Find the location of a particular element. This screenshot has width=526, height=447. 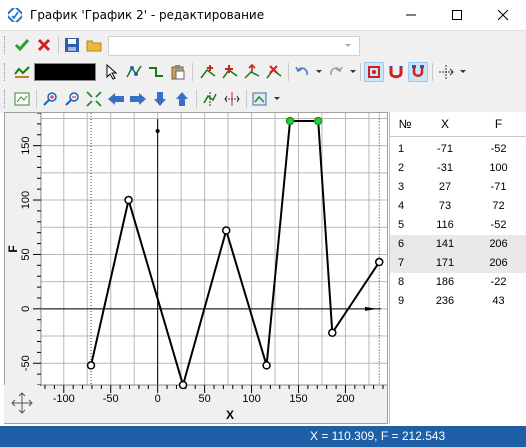

table-row: 5 116 -52 is located at coordinates (458, 225).